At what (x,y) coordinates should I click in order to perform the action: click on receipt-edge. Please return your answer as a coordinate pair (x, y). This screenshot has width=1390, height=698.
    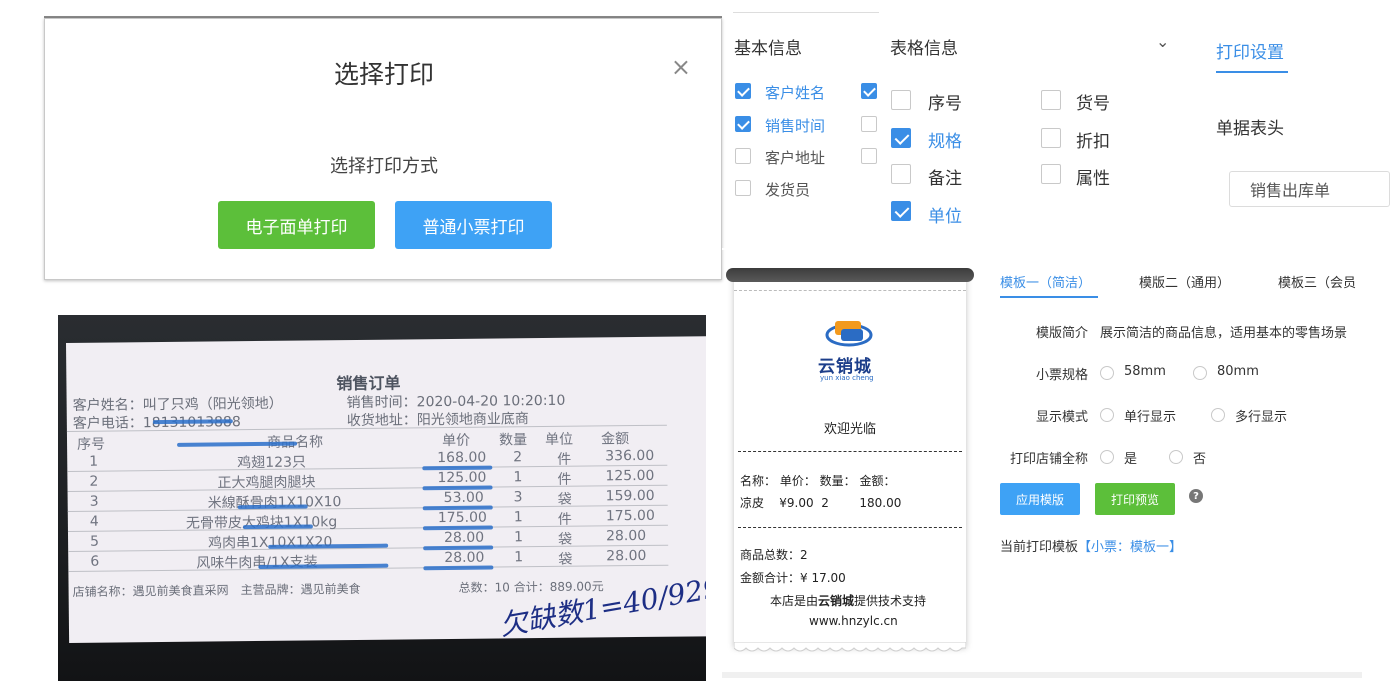
    Looking at the image, I should click on (850, 286).